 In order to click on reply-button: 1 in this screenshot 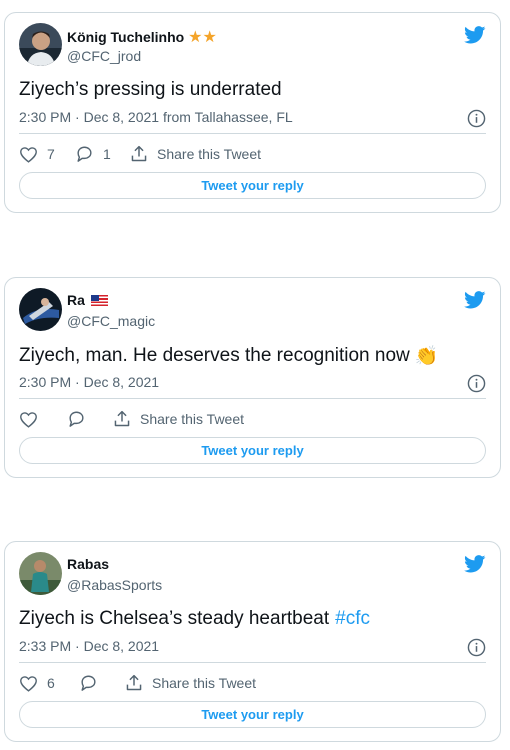, I will do `click(102, 154)`.